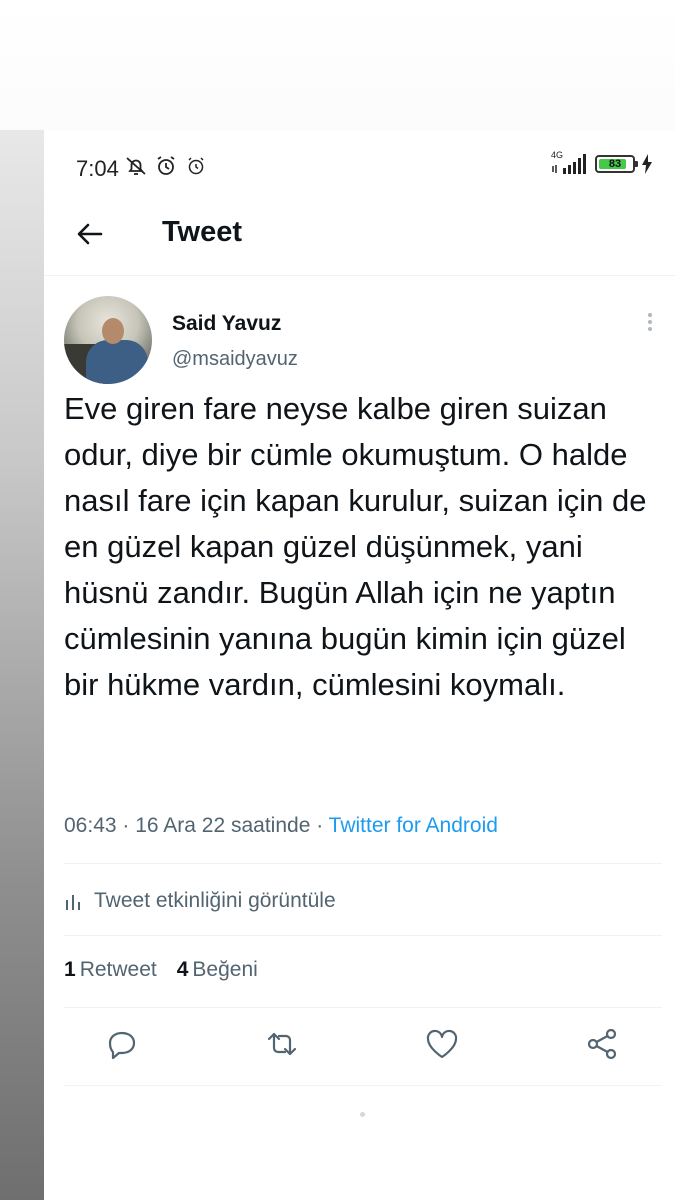  What do you see at coordinates (118, 969) in the screenshot?
I see `retweets-label: Retweet` at bounding box center [118, 969].